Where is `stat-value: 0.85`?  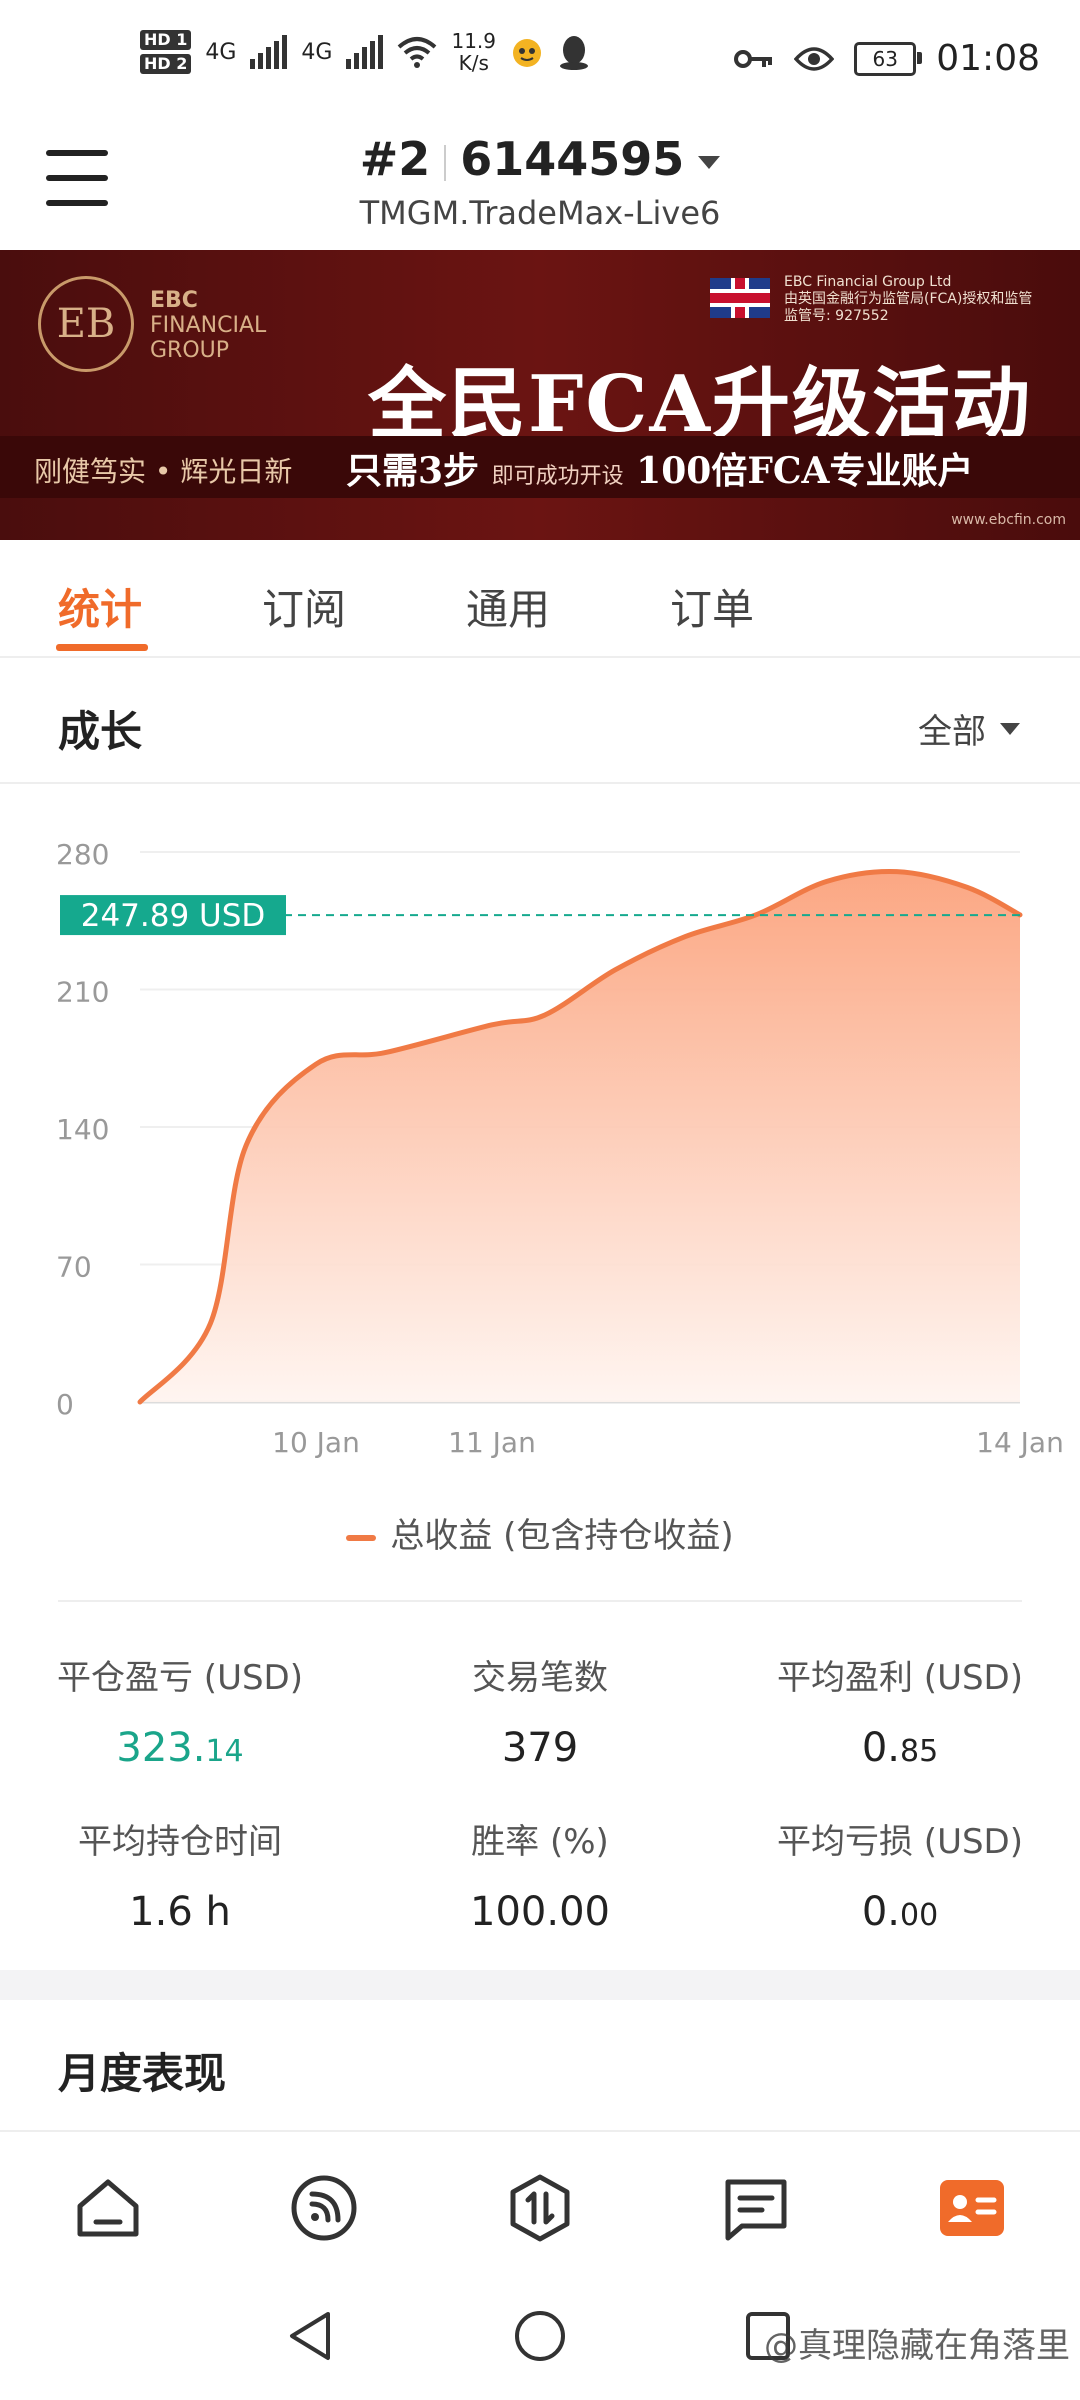 stat-value: 0.85 is located at coordinates (900, 1748).